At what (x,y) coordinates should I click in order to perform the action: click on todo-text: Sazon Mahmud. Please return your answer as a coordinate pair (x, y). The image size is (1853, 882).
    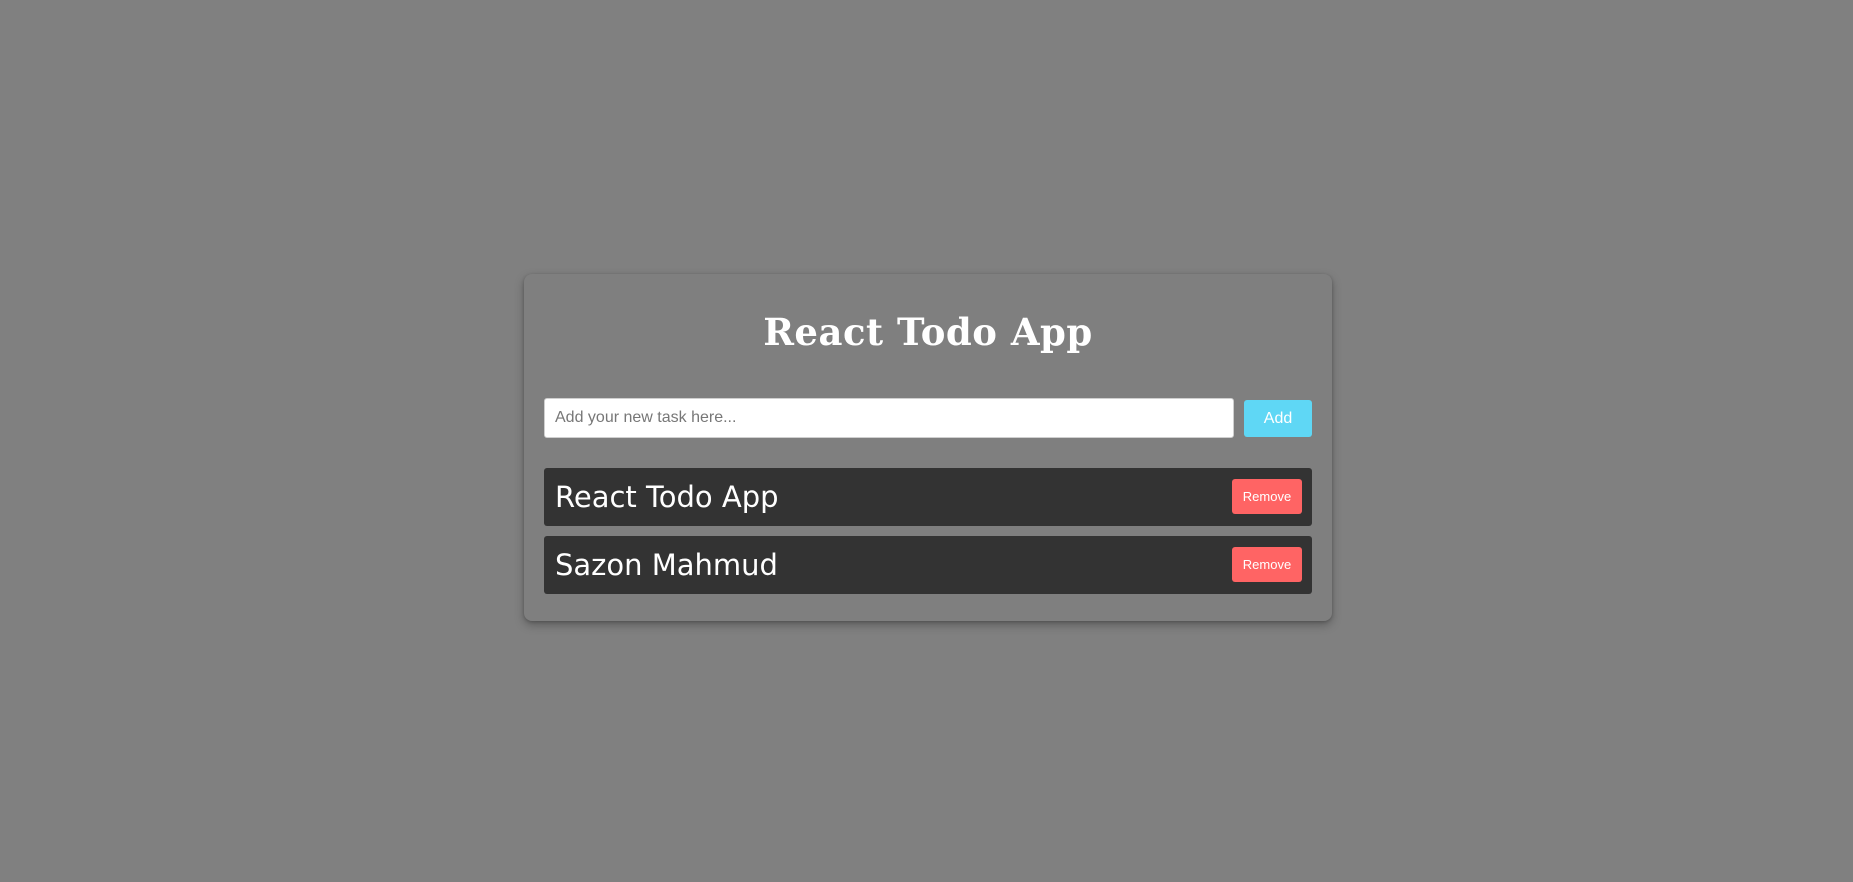
    Looking at the image, I should click on (666, 565).